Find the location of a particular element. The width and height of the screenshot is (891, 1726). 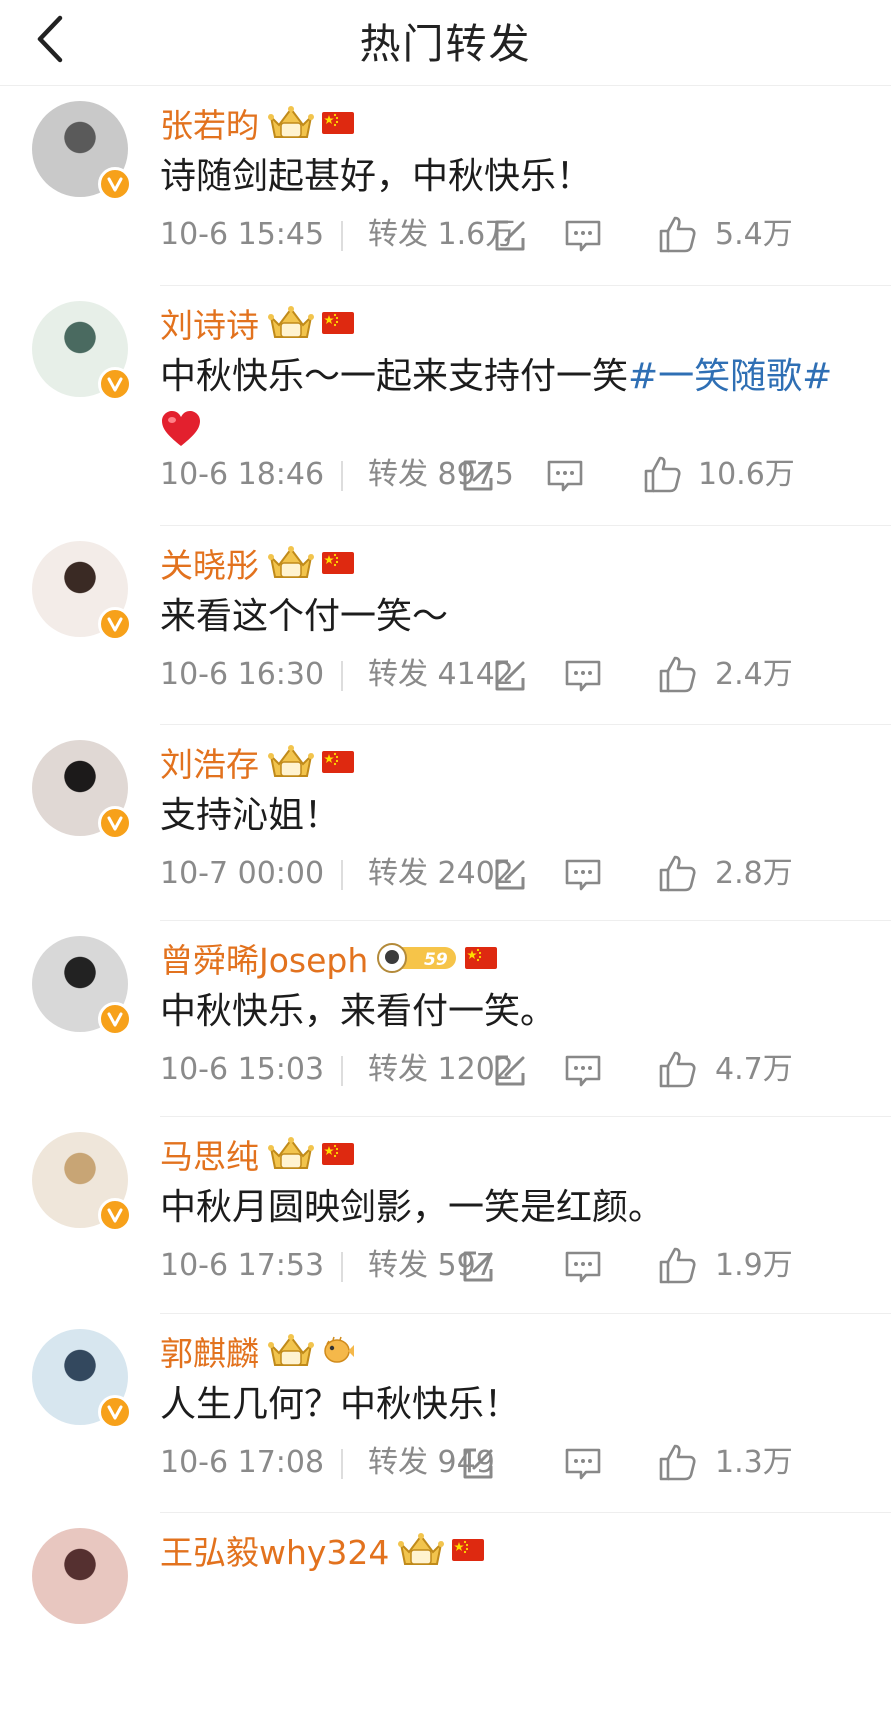

repost-item: 王弘毅why324 is located at coordinates (445, 1622).